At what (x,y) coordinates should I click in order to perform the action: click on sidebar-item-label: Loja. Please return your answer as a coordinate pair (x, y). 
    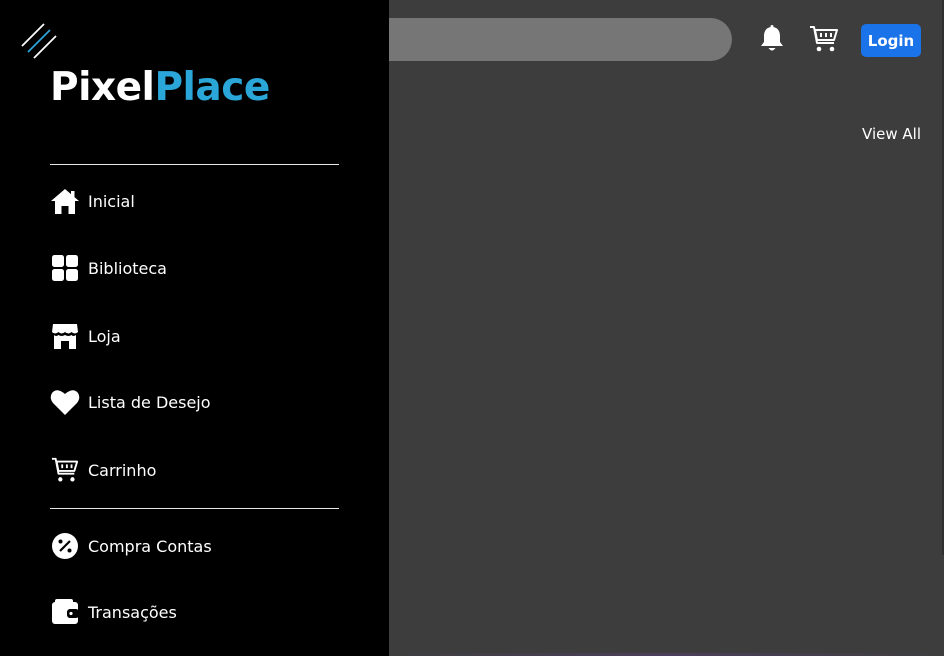
    Looking at the image, I should click on (104, 336).